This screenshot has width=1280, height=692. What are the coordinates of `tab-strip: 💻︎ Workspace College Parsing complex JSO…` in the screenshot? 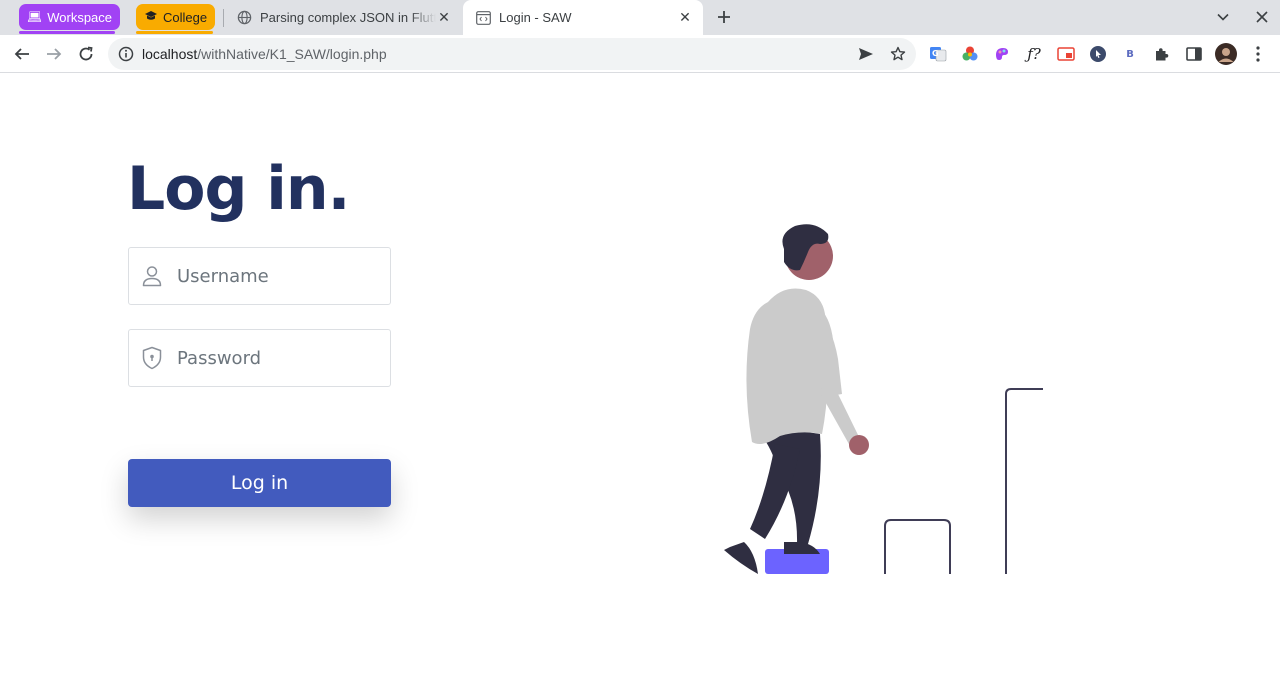 It's located at (640, 17).